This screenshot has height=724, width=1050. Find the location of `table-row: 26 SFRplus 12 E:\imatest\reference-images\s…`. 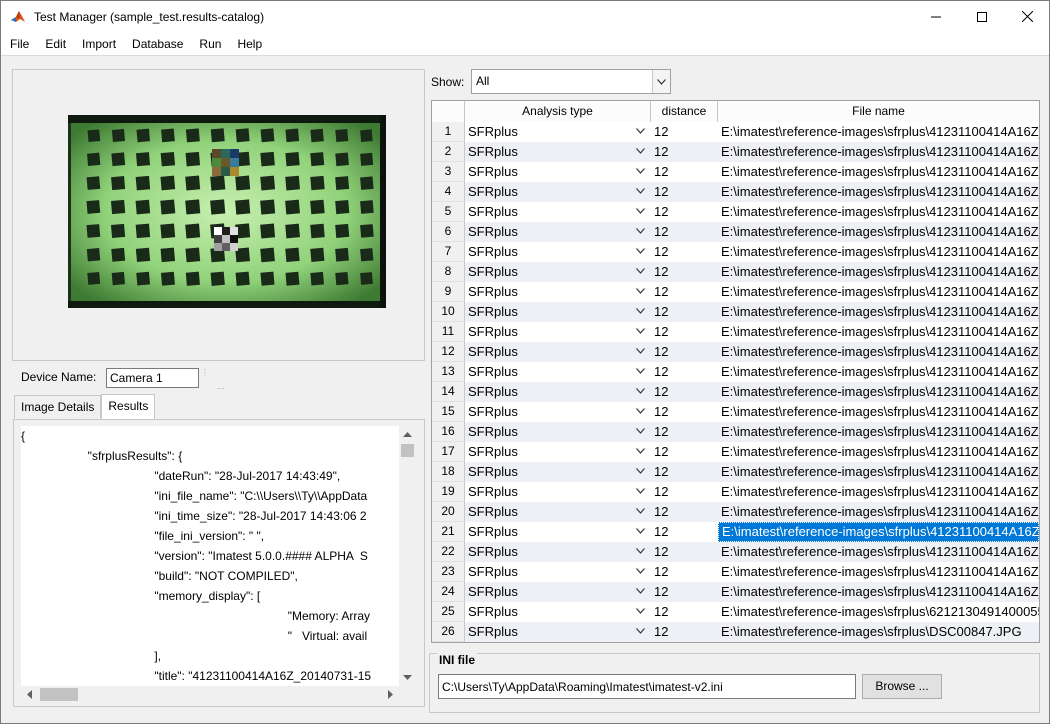

table-row: 26 SFRplus 12 E:\imatest\reference-images\s… is located at coordinates (735, 632).